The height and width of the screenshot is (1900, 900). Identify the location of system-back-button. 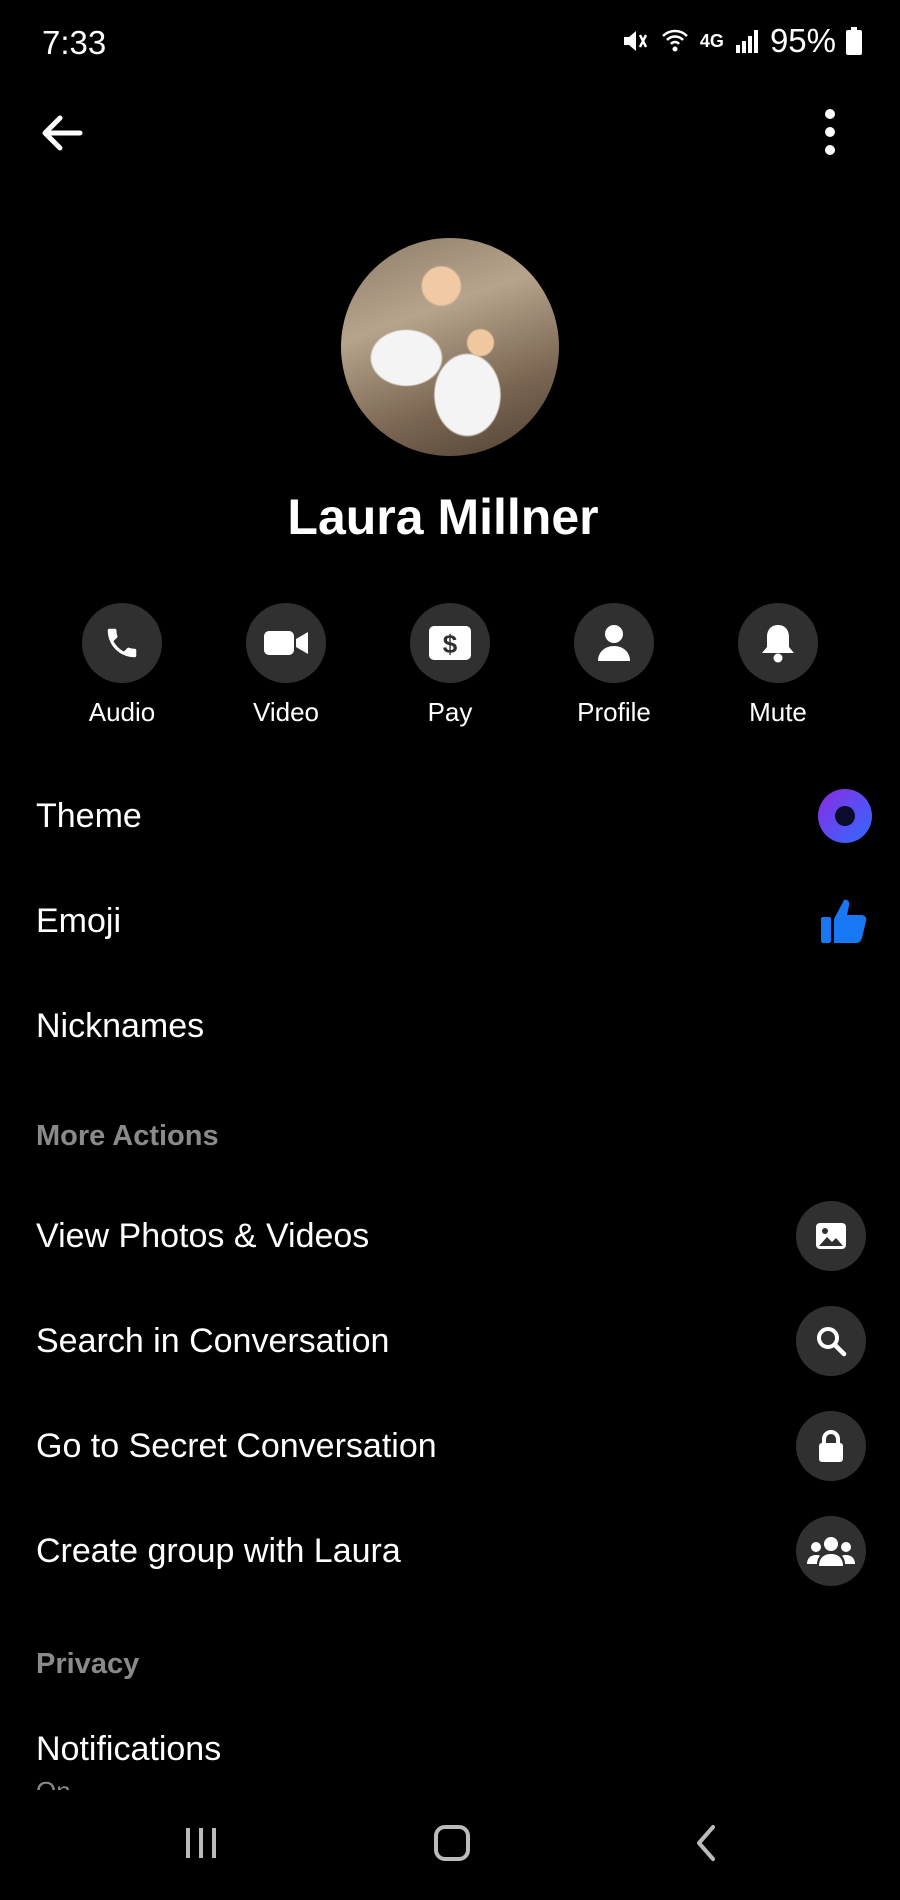
(706, 1843).